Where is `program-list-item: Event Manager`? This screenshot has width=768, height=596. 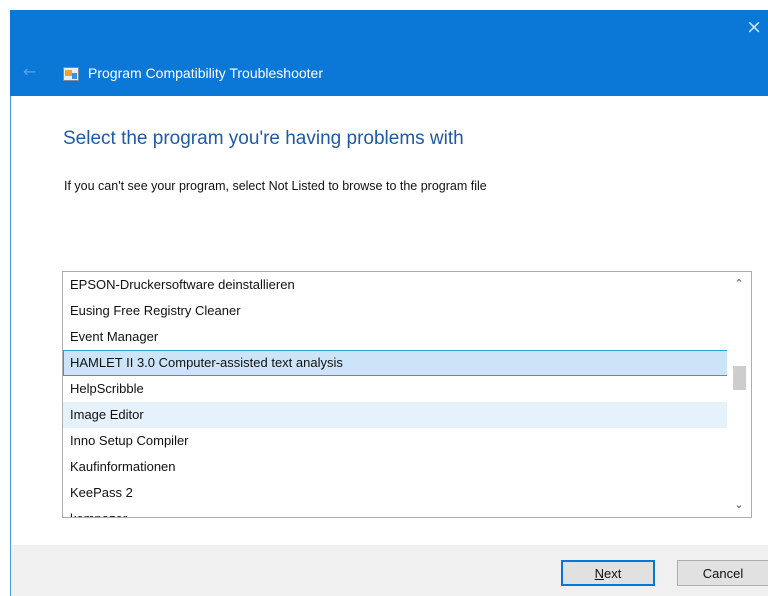
program-list-item: Event Manager is located at coordinates (395, 337).